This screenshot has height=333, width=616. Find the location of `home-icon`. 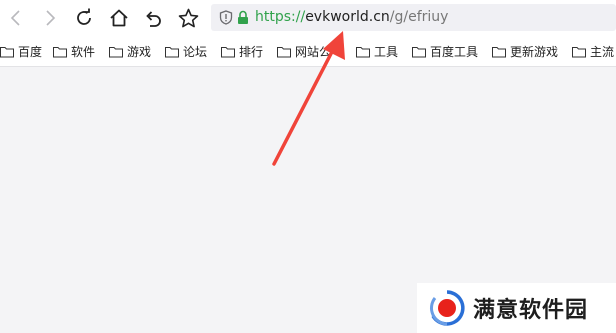

home-icon is located at coordinates (119, 18).